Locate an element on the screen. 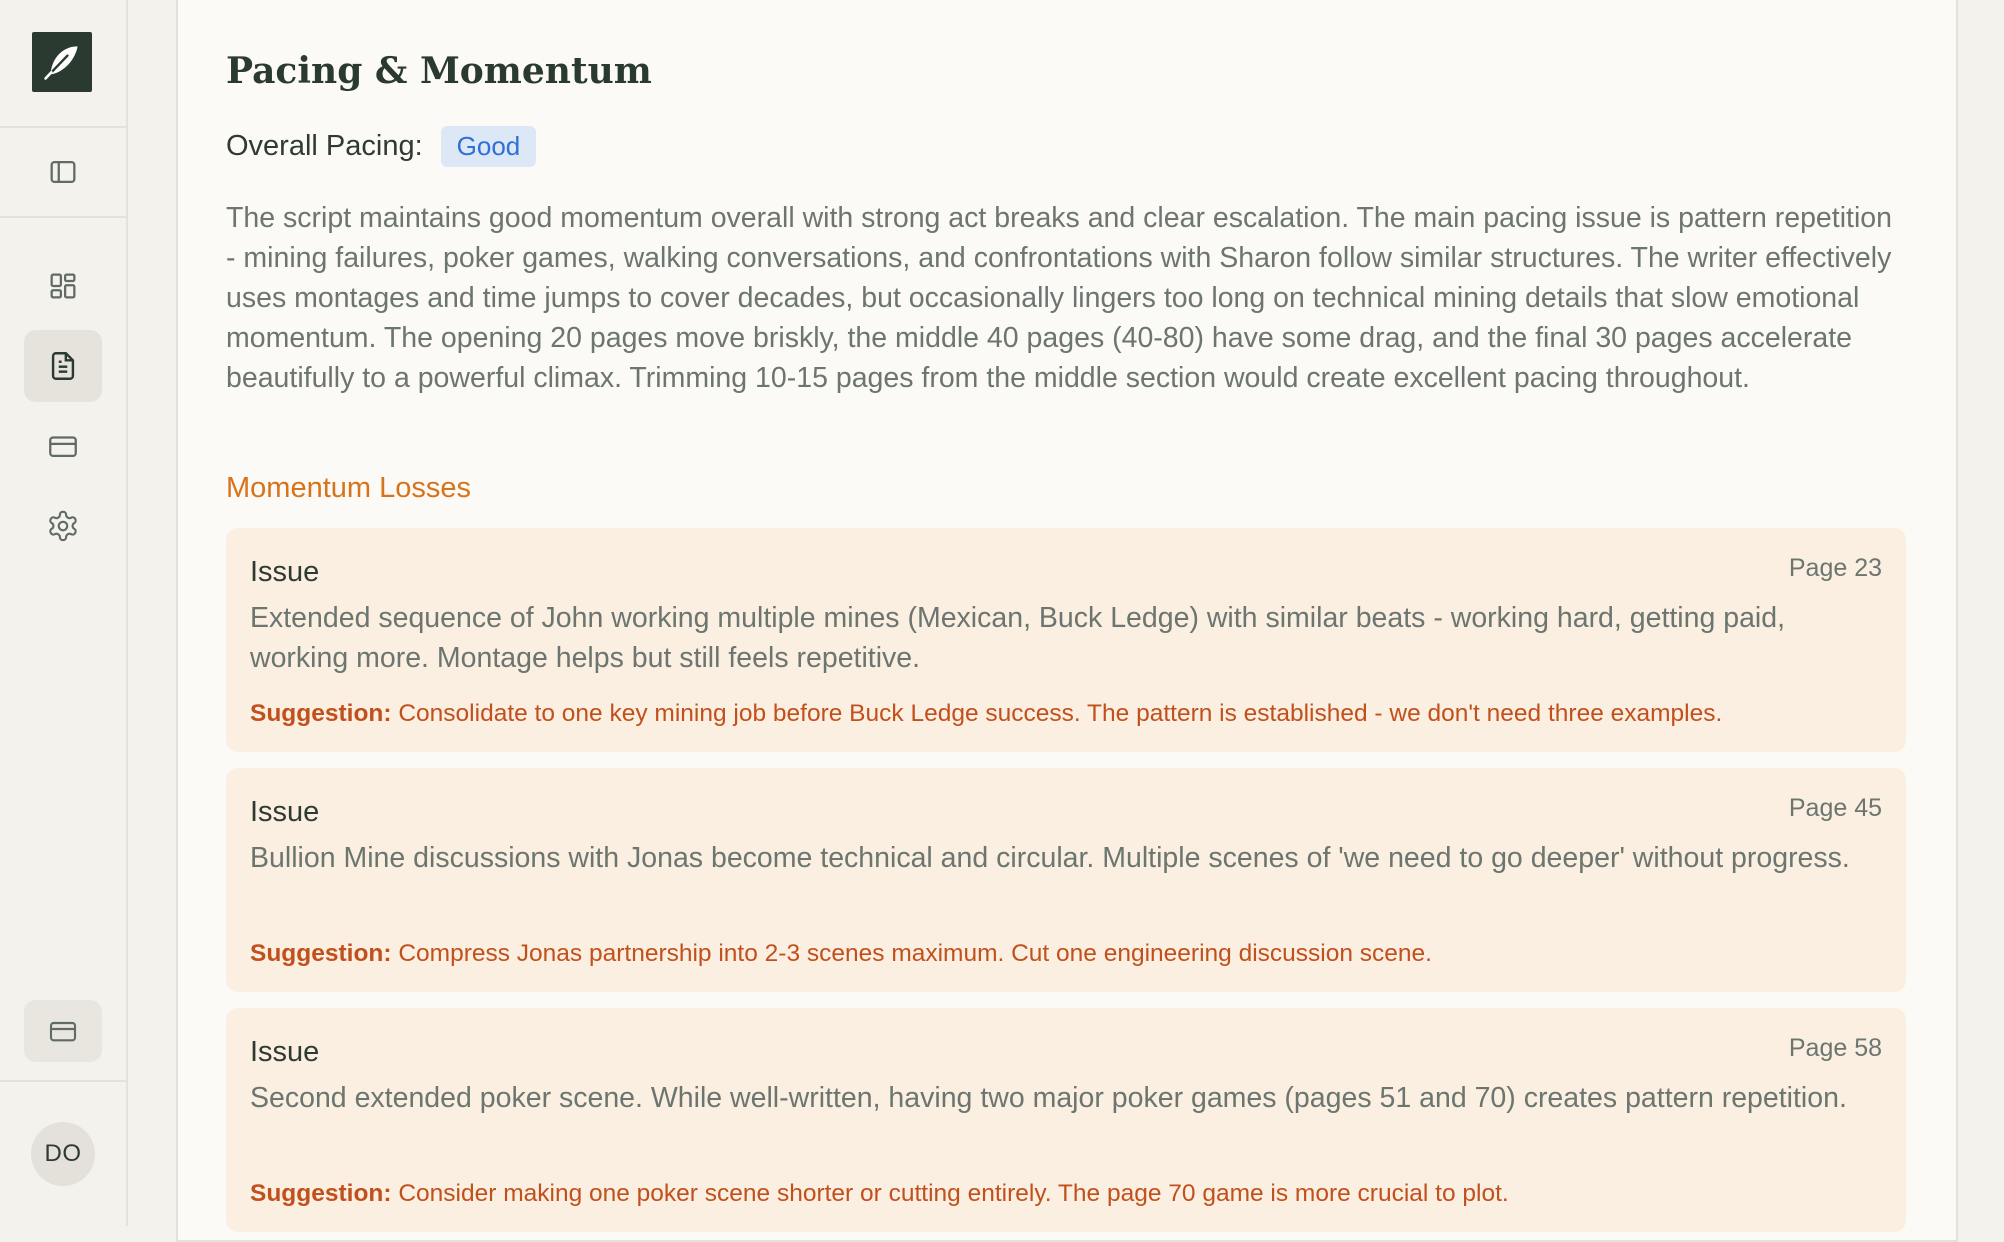 This screenshot has width=2004, height=1242. sidebar-item-dashboard is located at coordinates (63, 286).